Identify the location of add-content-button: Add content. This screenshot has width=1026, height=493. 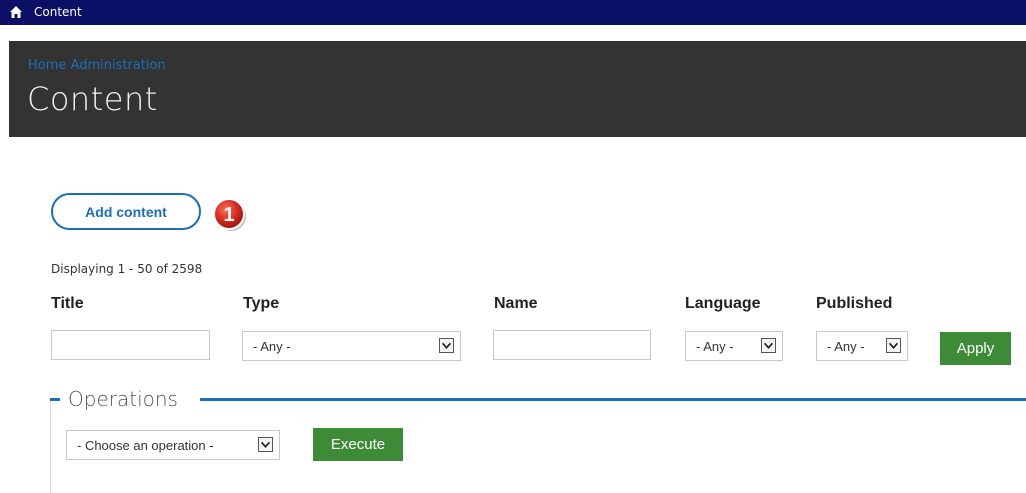
(126, 211).